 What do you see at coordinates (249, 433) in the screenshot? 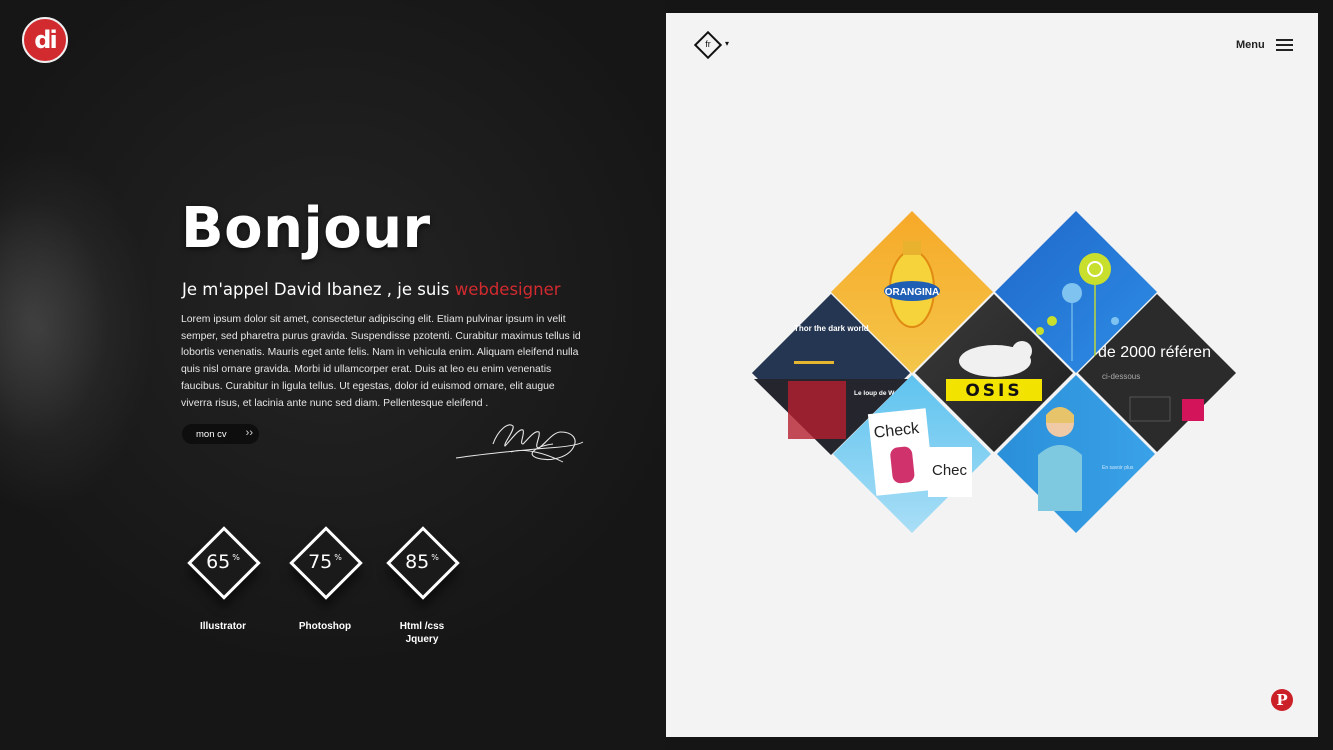
I see `chevron-right-icon: ››` at bounding box center [249, 433].